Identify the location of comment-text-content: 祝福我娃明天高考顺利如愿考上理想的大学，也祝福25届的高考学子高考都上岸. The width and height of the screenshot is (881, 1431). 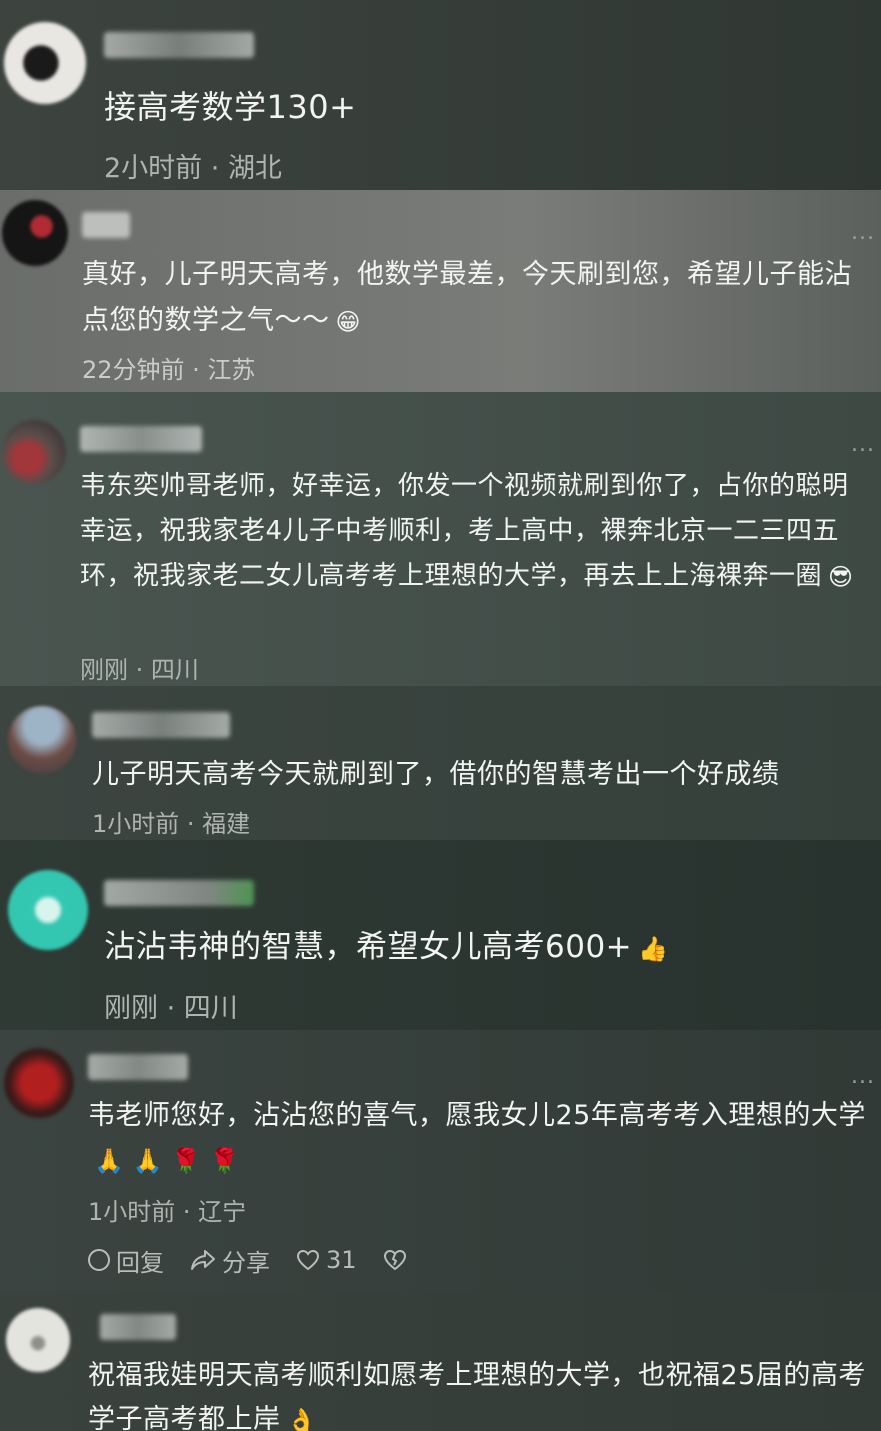
(477, 1395).